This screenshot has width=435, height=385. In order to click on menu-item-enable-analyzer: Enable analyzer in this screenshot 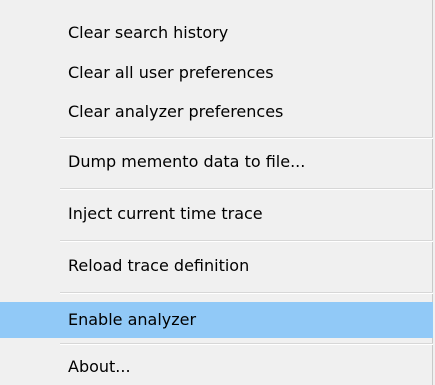, I will do `click(216, 320)`.